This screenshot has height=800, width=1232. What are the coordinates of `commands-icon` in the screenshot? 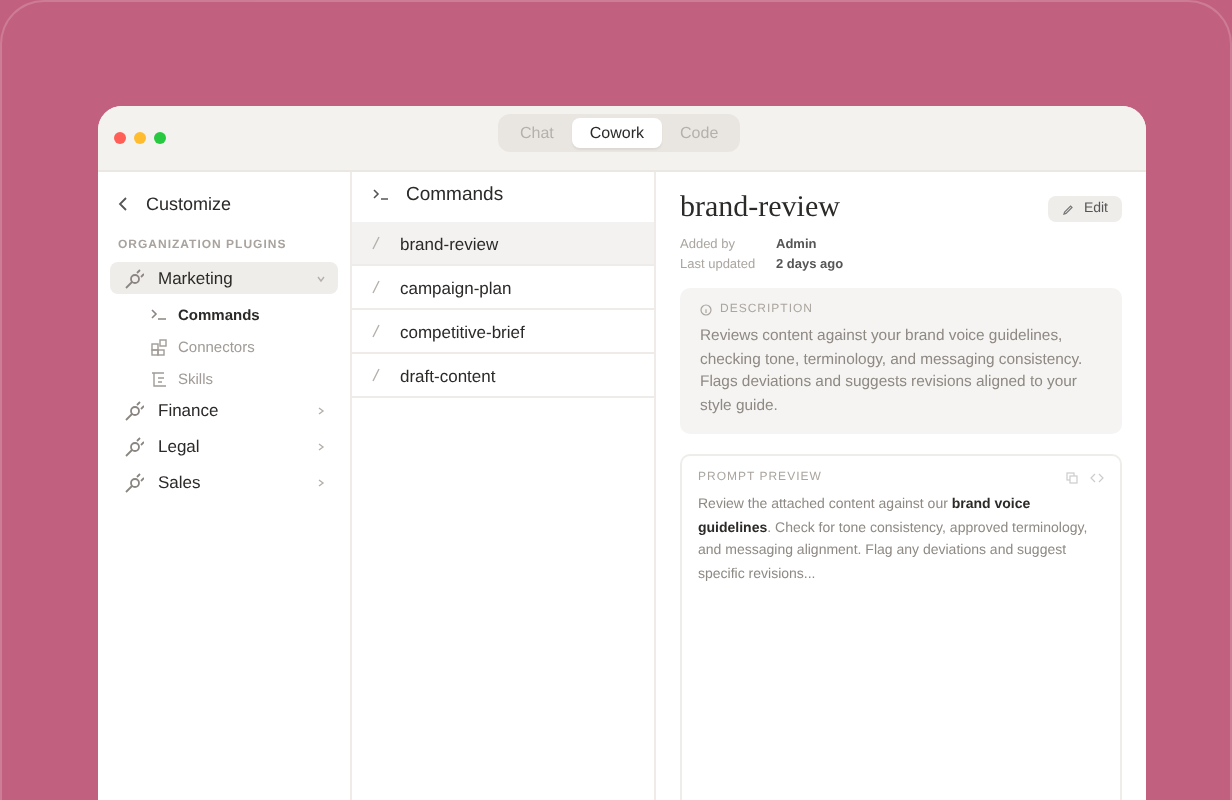 It's located at (159, 314).